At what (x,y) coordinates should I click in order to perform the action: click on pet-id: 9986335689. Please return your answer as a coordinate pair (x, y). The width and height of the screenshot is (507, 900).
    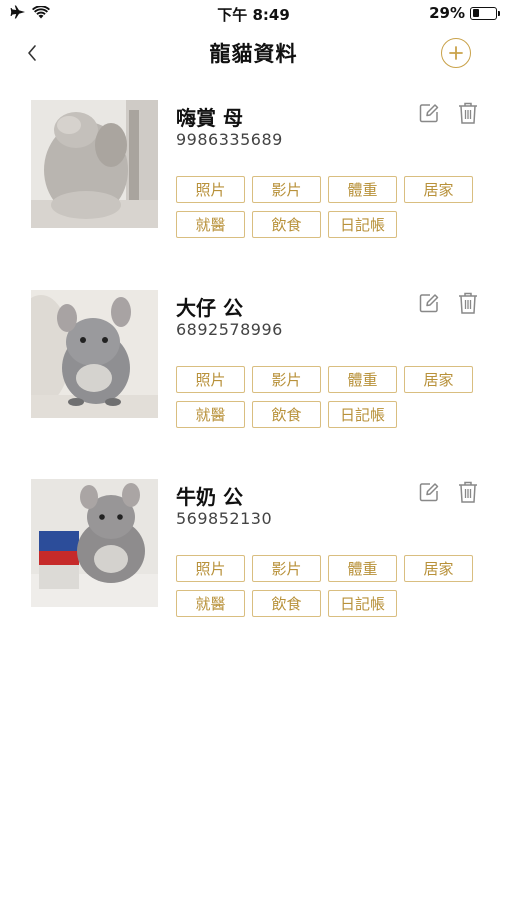
    Looking at the image, I should click on (229, 139).